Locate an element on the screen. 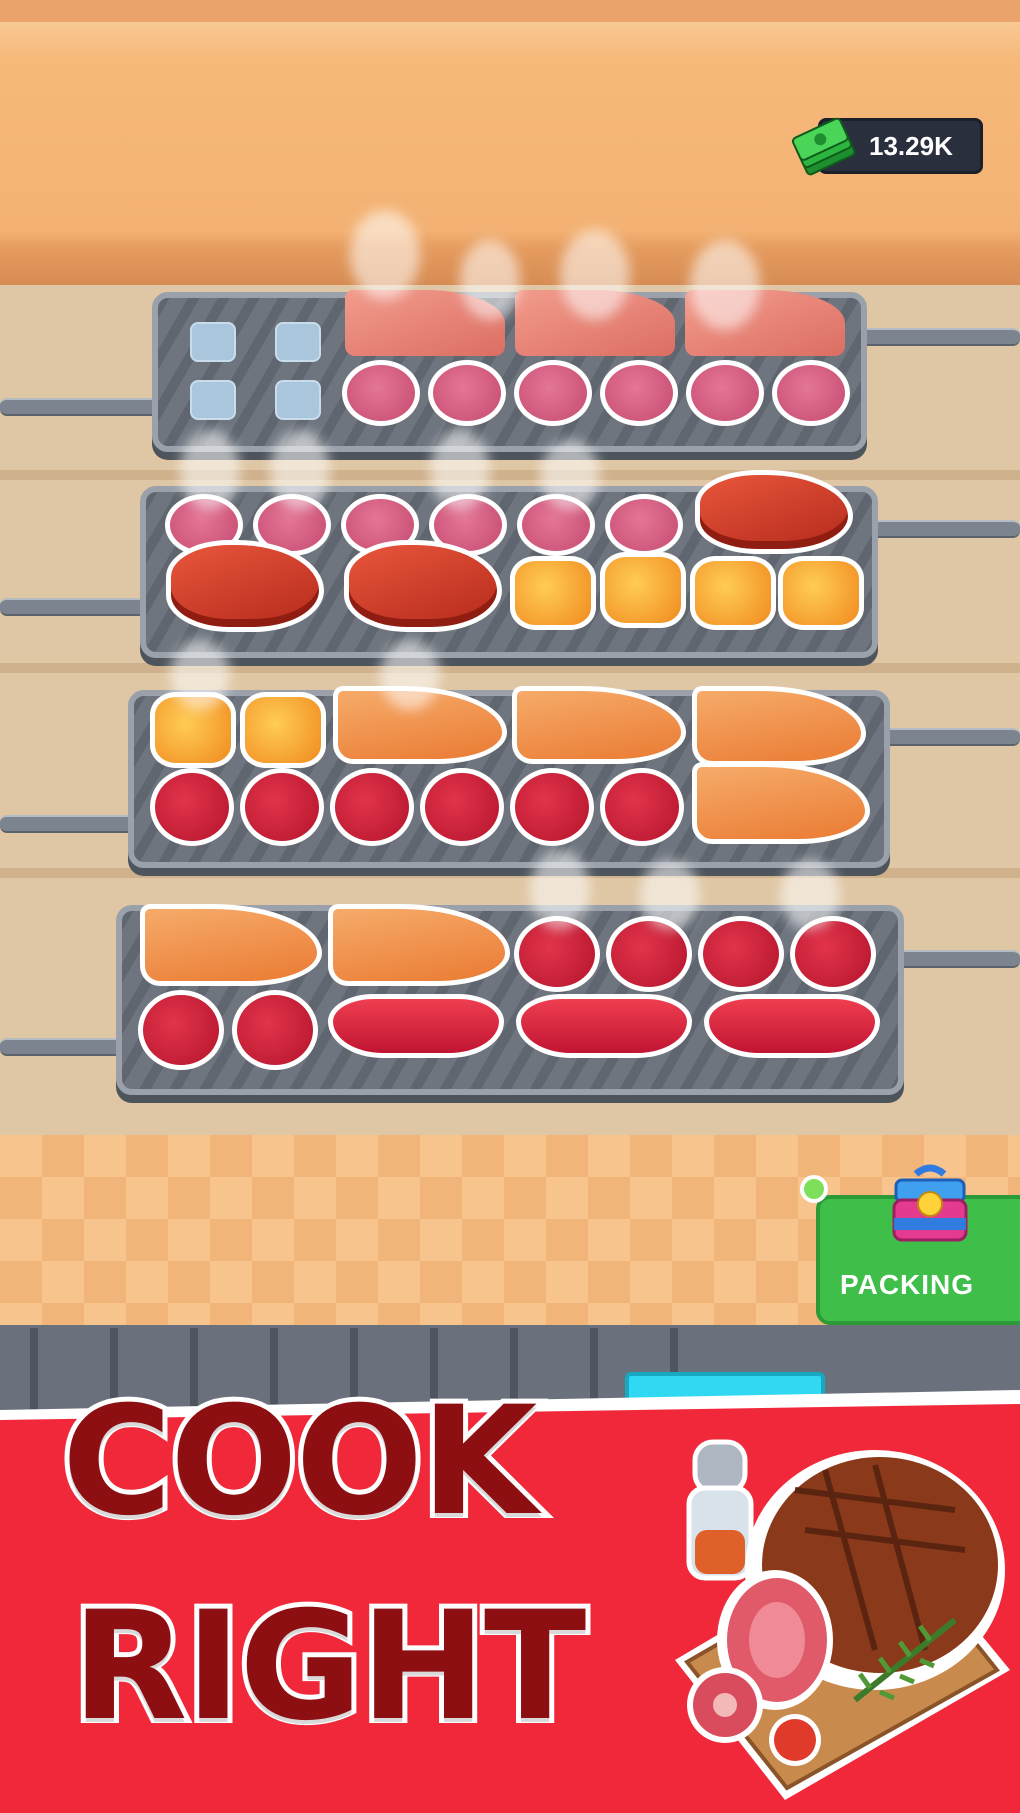 The width and height of the screenshot is (1020, 1813). packing-label: PACKING is located at coordinates (907, 1284).